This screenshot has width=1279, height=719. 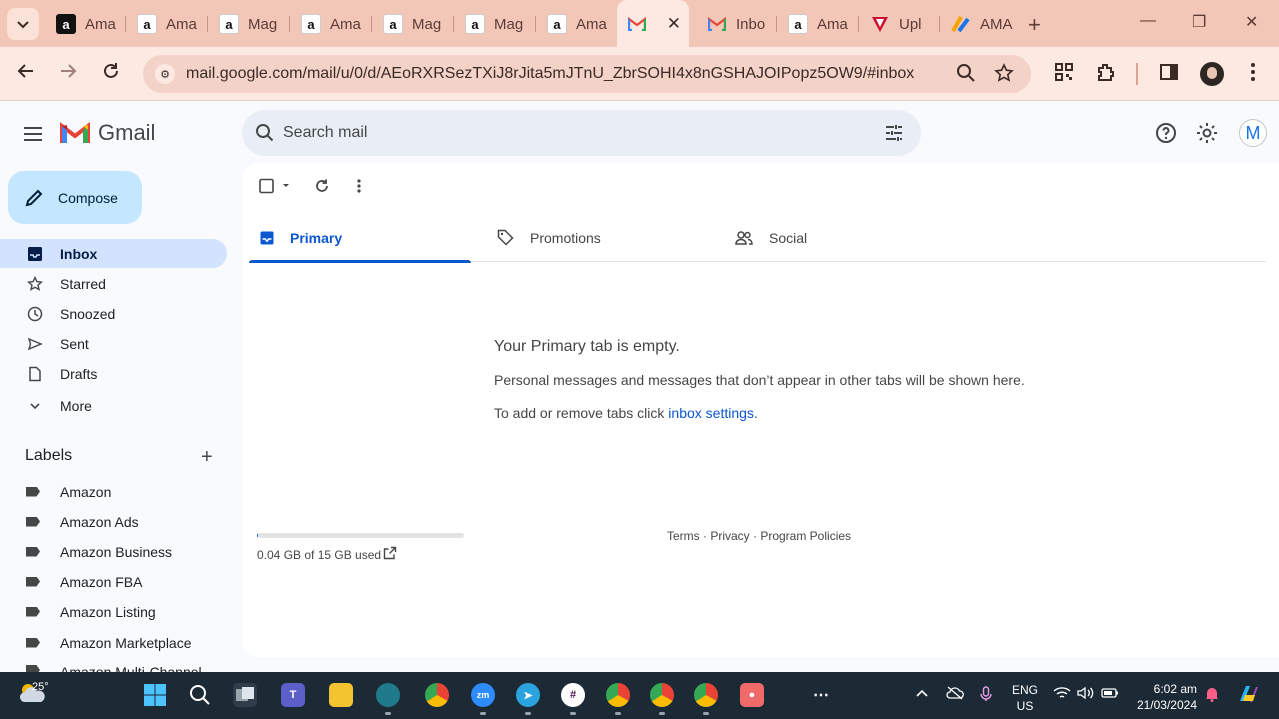 I want to click on select-checkbox, so click(x=275, y=188).